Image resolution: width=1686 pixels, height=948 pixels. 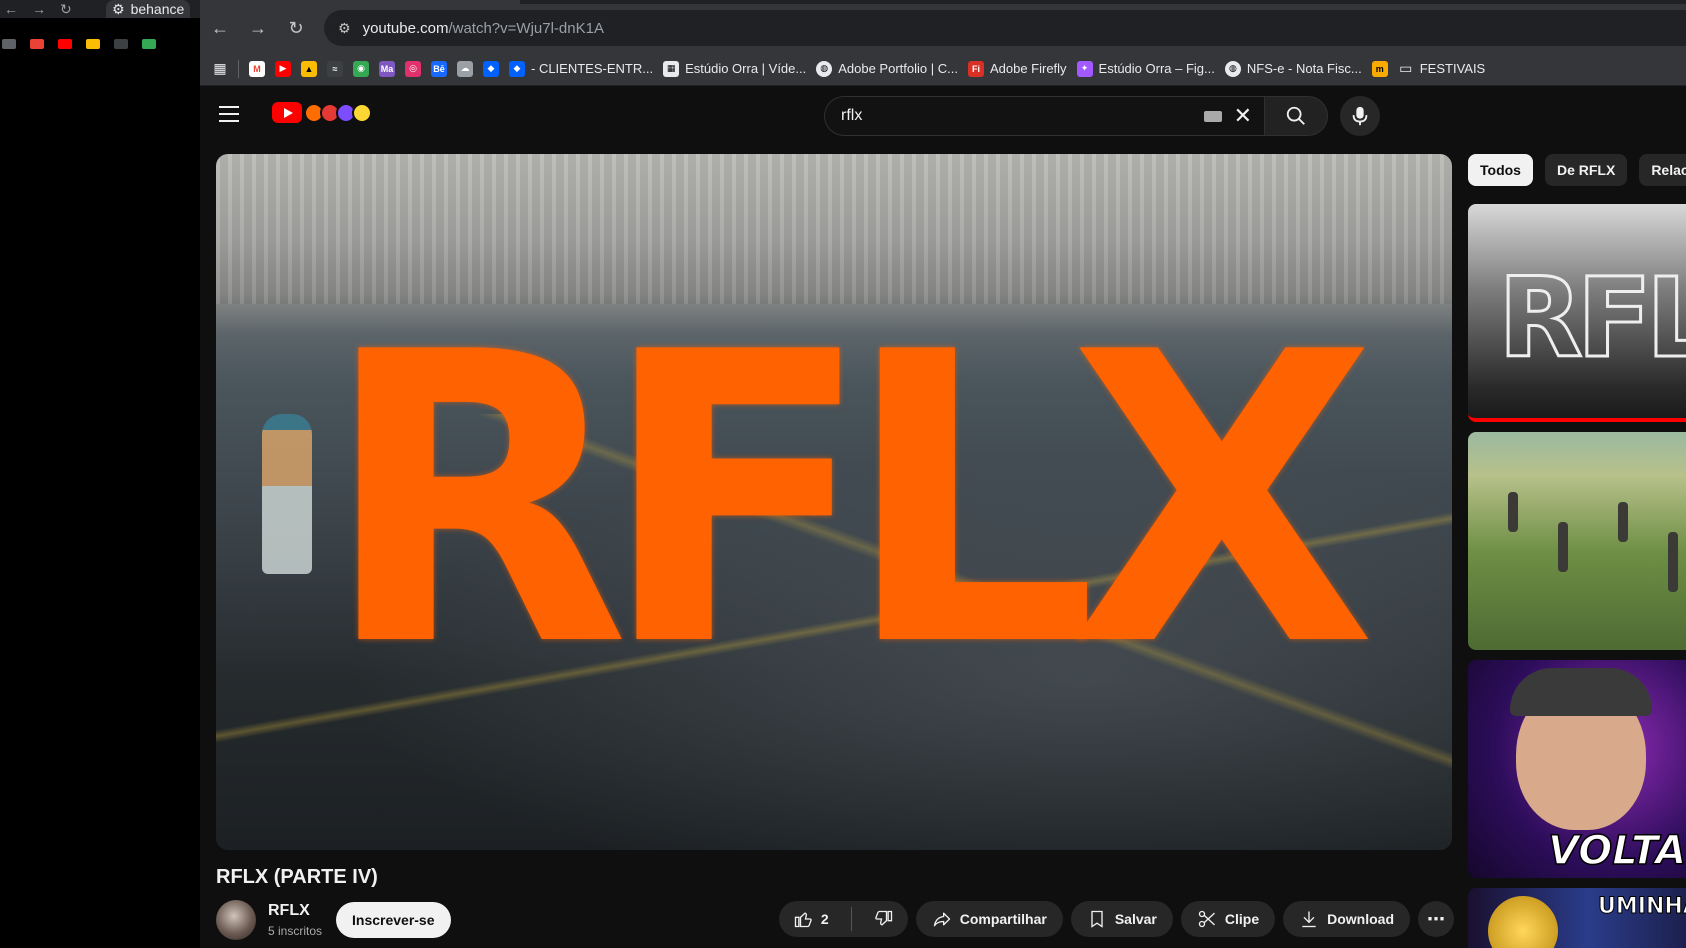 I want to click on related-video-thumbnail: VOLTA, so click(x=1577, y=769).